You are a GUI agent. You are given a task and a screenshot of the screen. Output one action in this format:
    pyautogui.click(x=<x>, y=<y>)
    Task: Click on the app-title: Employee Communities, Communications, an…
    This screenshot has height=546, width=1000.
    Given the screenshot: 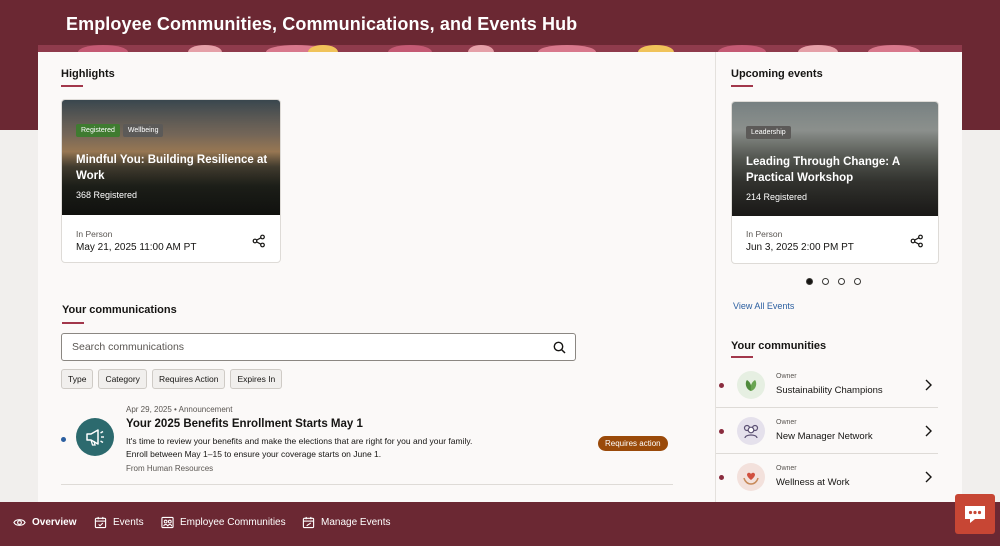 What is the action you would take?
    pyautogui.click(x=322, y=24)
    